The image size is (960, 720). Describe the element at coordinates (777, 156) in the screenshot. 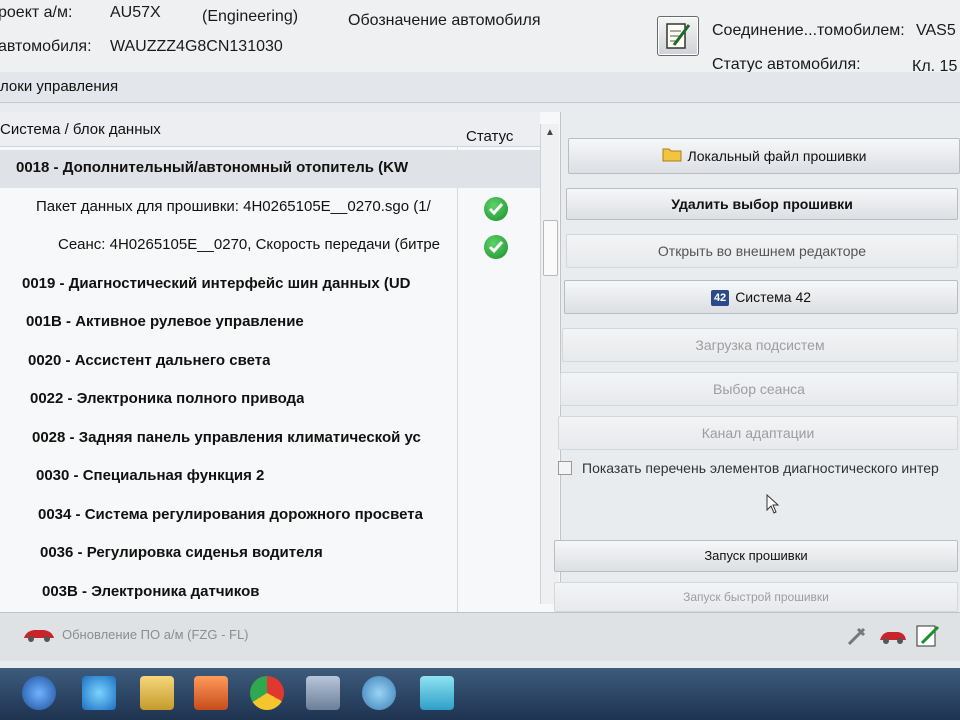

I see `local-file-button-label: Локальный файл прошивки` at that location.